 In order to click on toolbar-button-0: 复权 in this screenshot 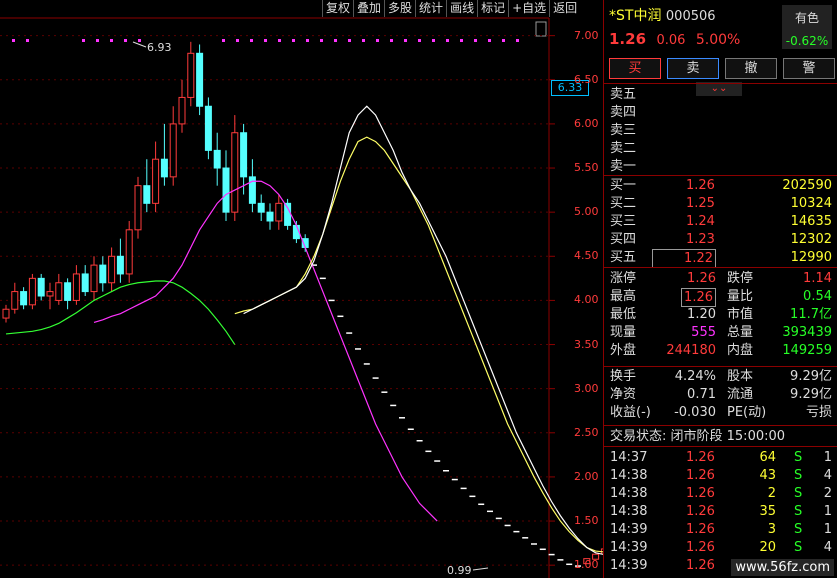, I will do `click(338, 8)`.